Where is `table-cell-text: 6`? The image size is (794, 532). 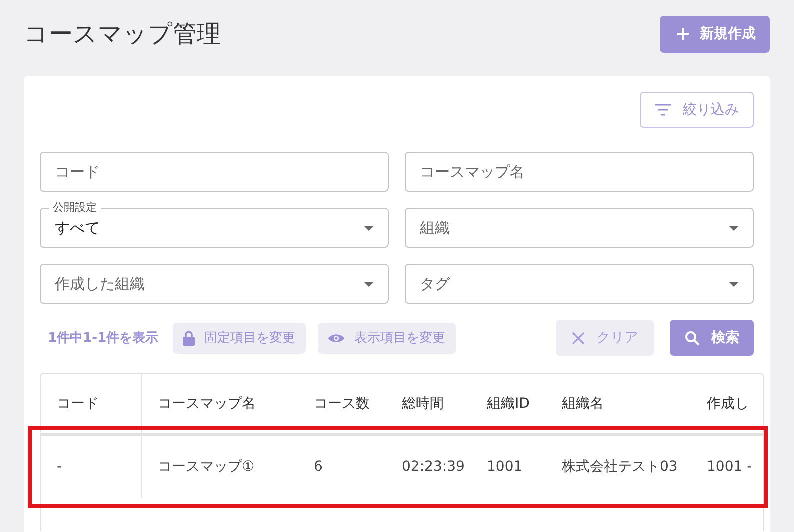
table-cell-text: 6 is located at coordinates (318, 467).